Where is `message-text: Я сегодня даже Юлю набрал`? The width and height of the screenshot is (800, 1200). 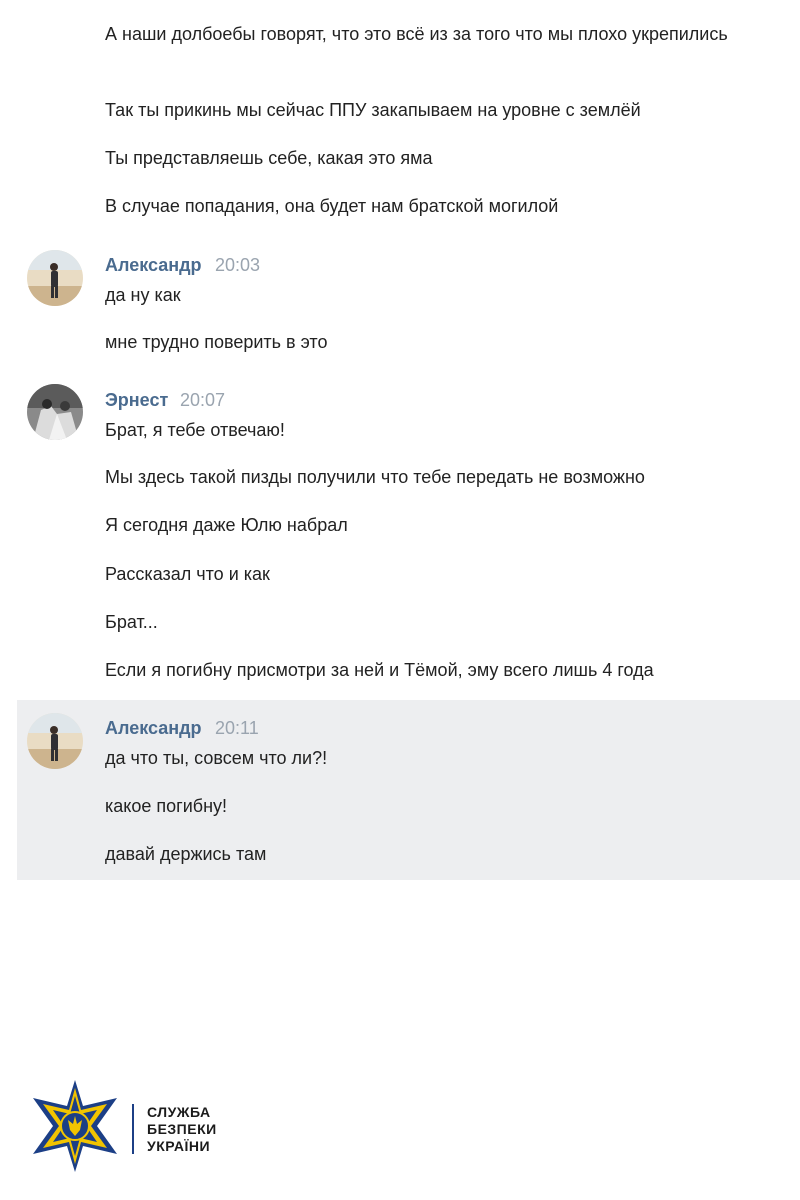
message-text: Я сегодня даже Юлю набрал is located at coordinates (226, 525).